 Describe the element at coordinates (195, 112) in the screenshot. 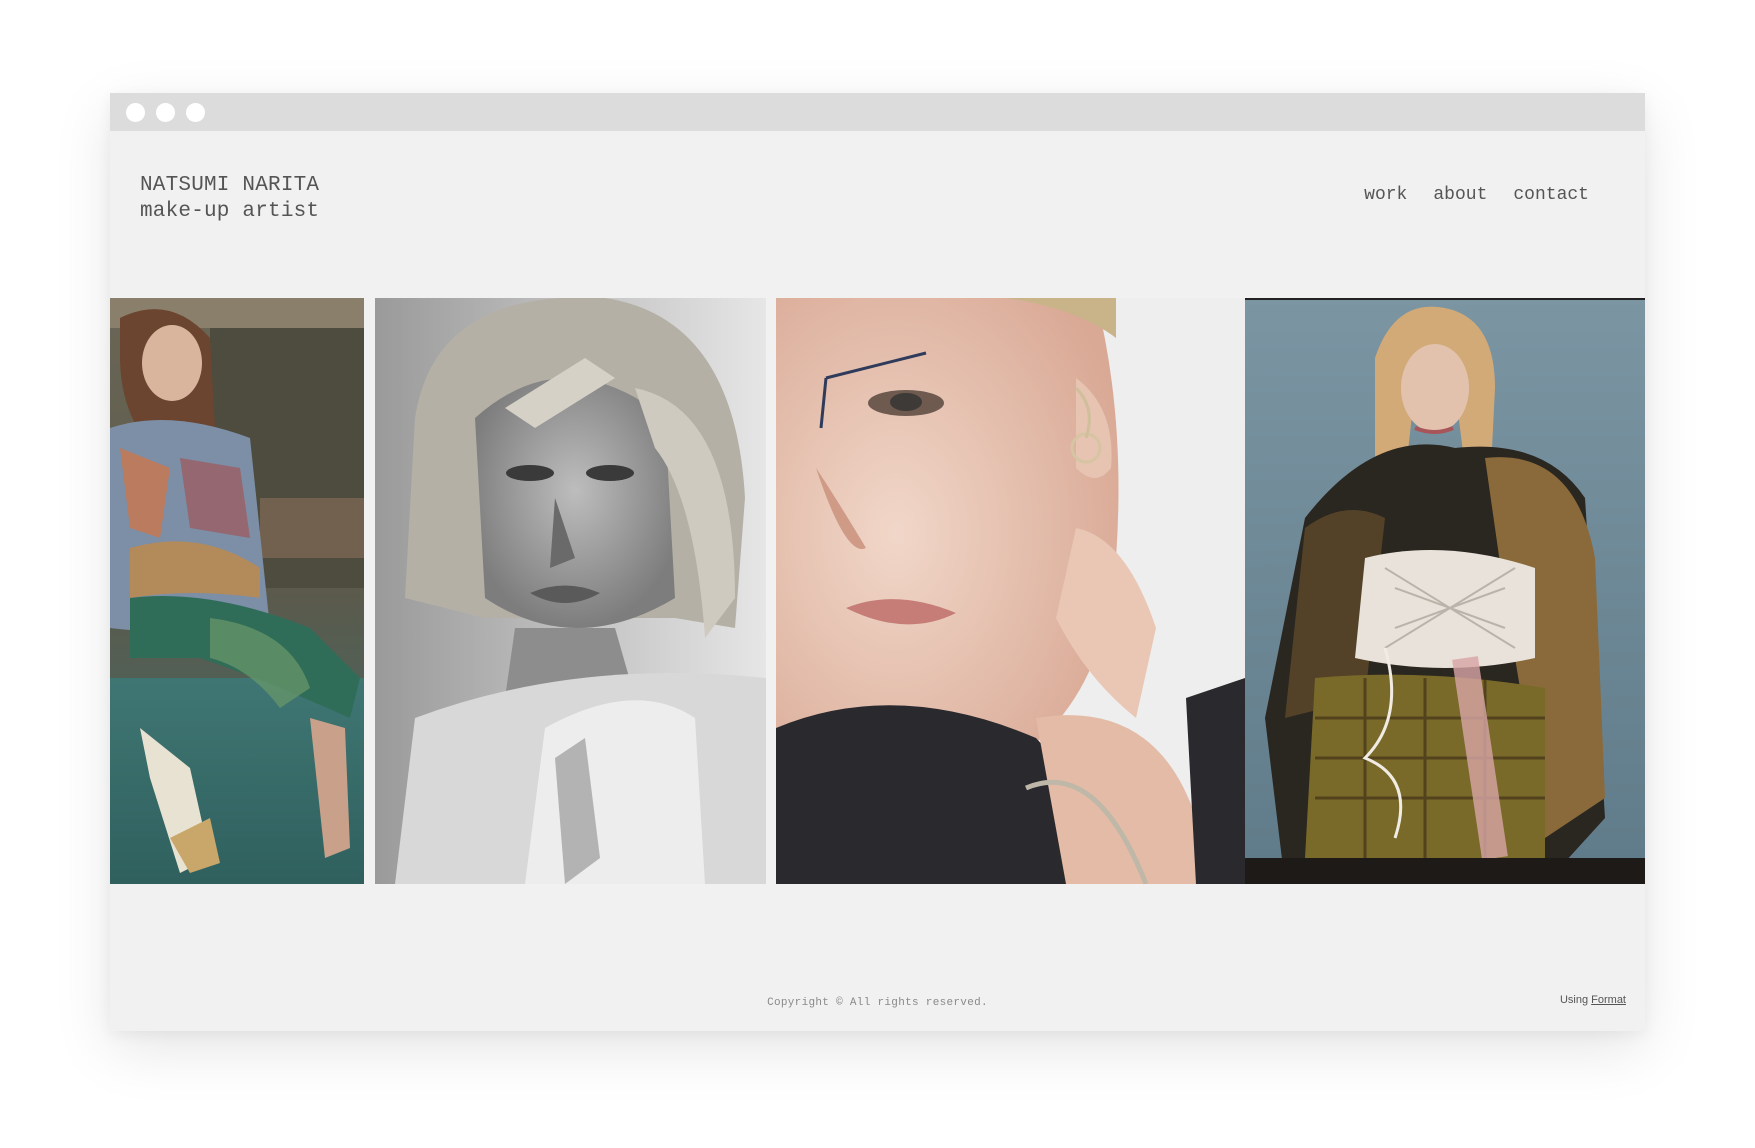

I see `window-maximize-dot` at that location.